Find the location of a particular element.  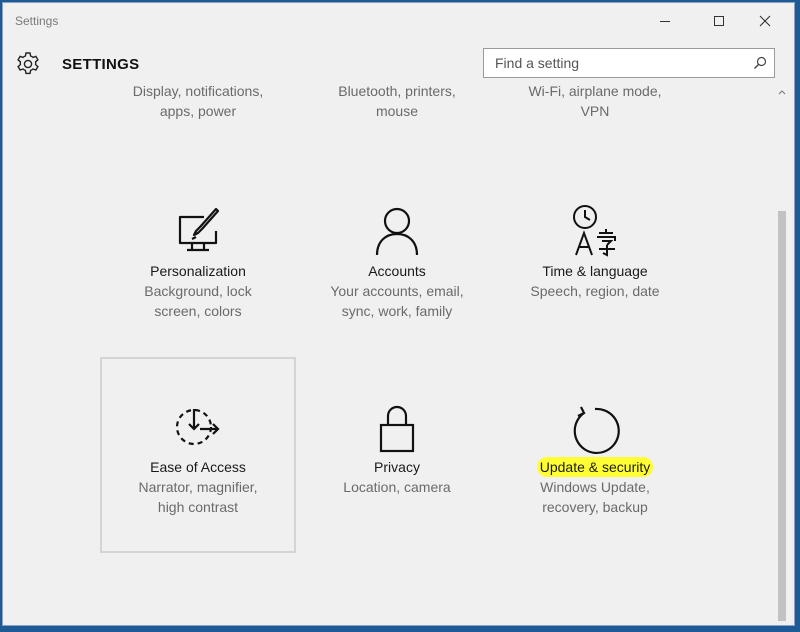

minimize-icon is located at coordinates (665, 21).